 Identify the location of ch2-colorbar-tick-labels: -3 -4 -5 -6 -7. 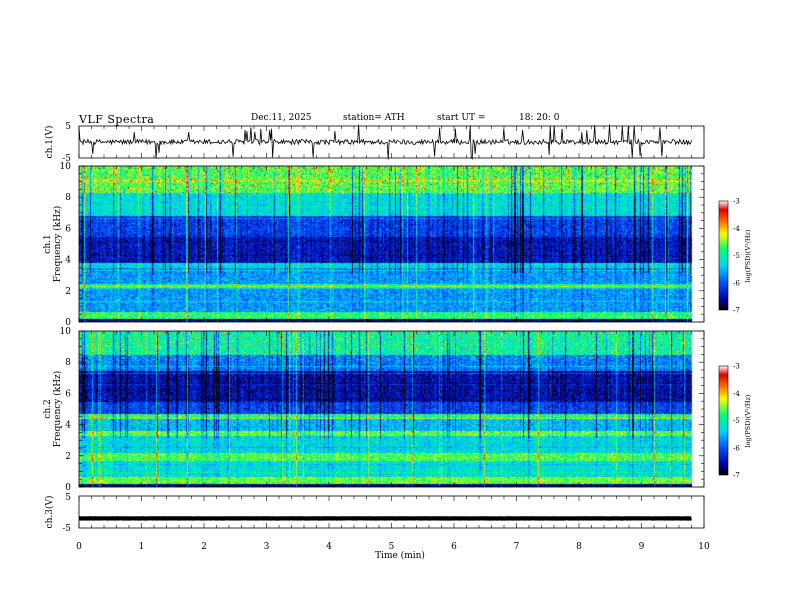
(736, 421).